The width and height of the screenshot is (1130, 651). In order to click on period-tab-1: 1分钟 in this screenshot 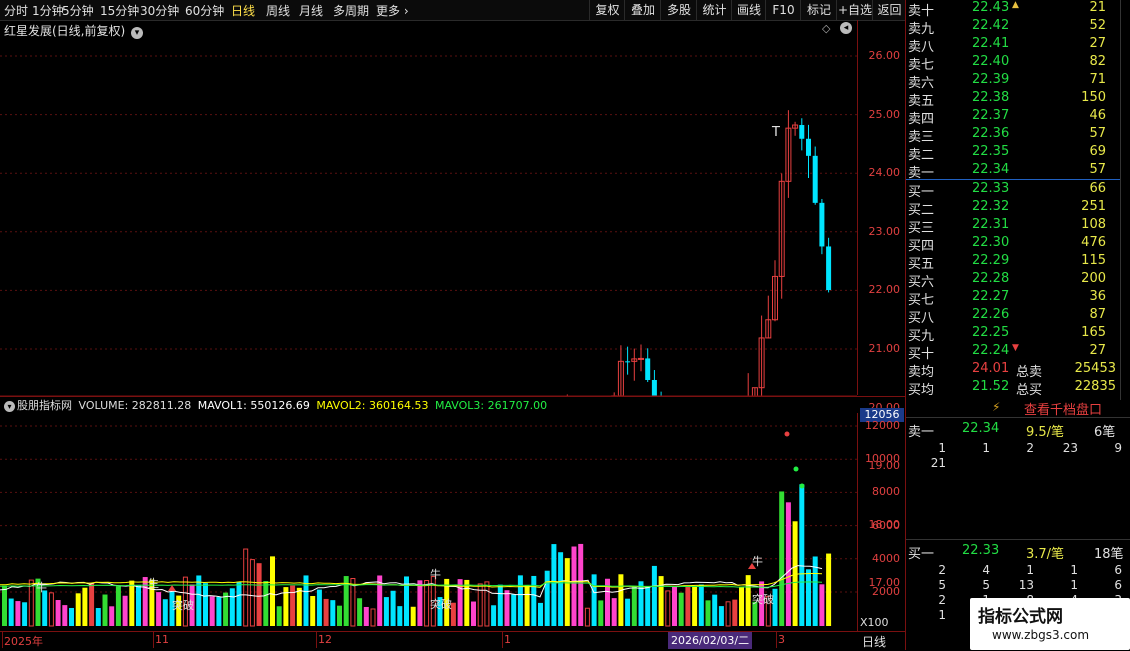, I will do `click(48, 10)`.